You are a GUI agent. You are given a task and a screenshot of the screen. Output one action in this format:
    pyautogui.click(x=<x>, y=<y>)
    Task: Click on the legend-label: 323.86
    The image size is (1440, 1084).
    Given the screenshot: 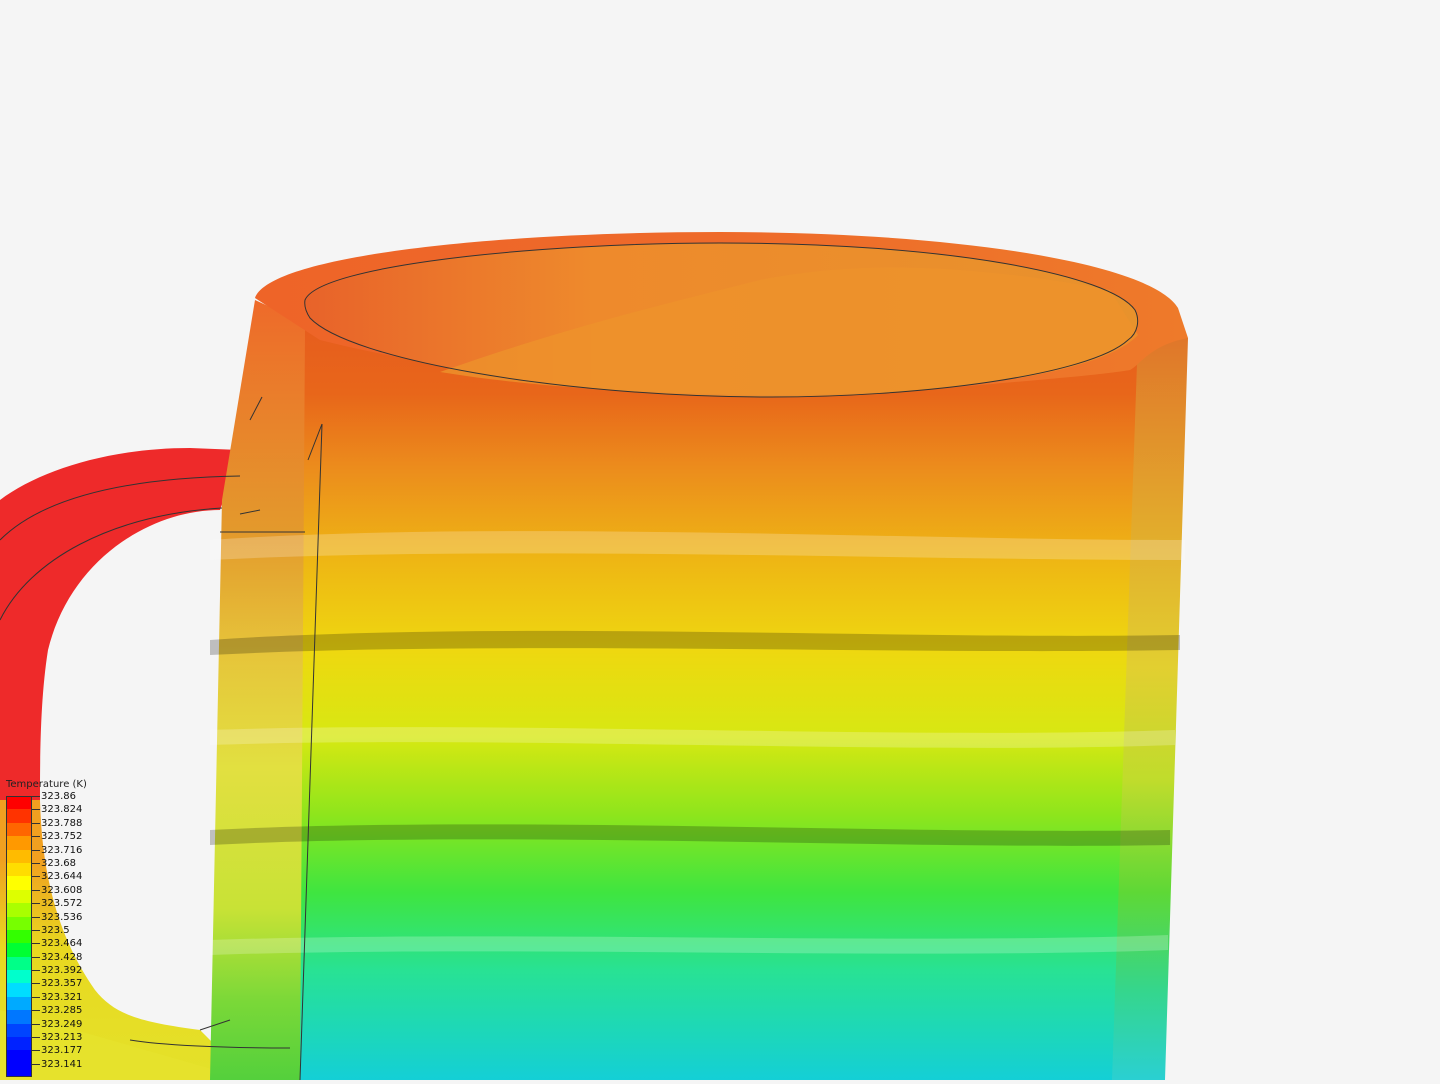 What is the action you would take?
    pyautogui.click(x=58, y=796)
    